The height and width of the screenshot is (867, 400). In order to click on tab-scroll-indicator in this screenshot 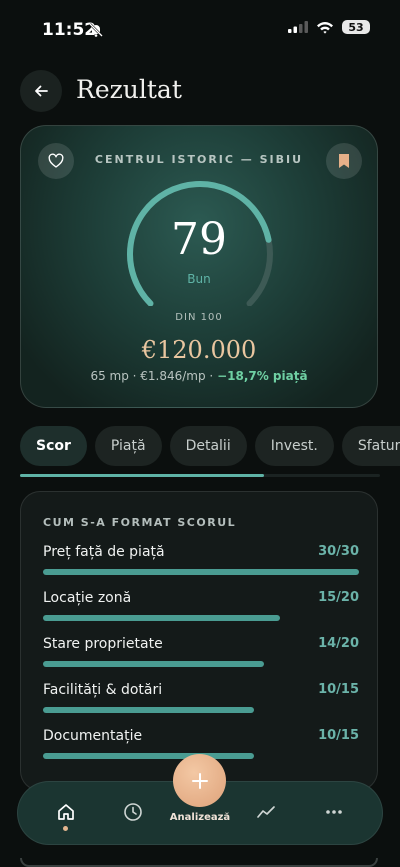, I will do `click(142, 475)`.